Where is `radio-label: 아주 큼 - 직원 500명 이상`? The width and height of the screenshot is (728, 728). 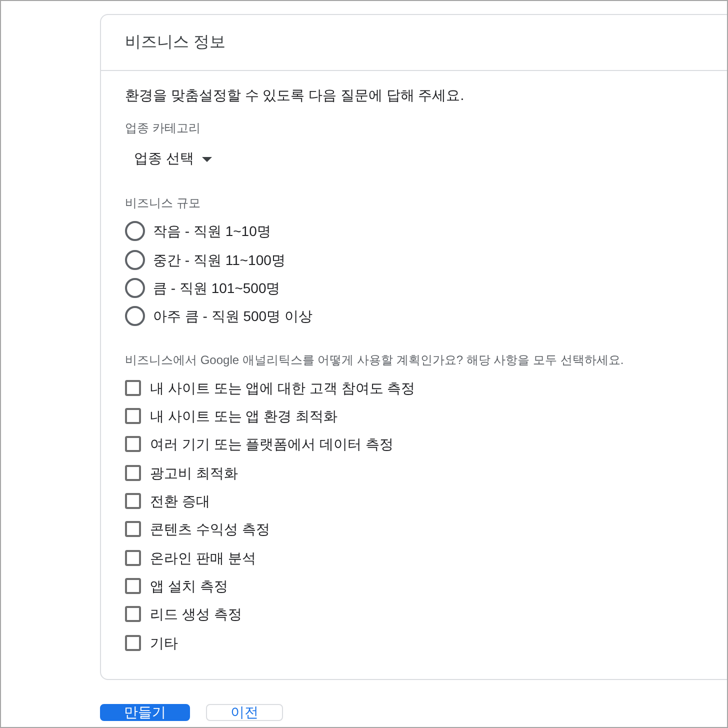 radio-label: 아주 큼 - 직원 500명 이상 is located at coordinates (232, 316).